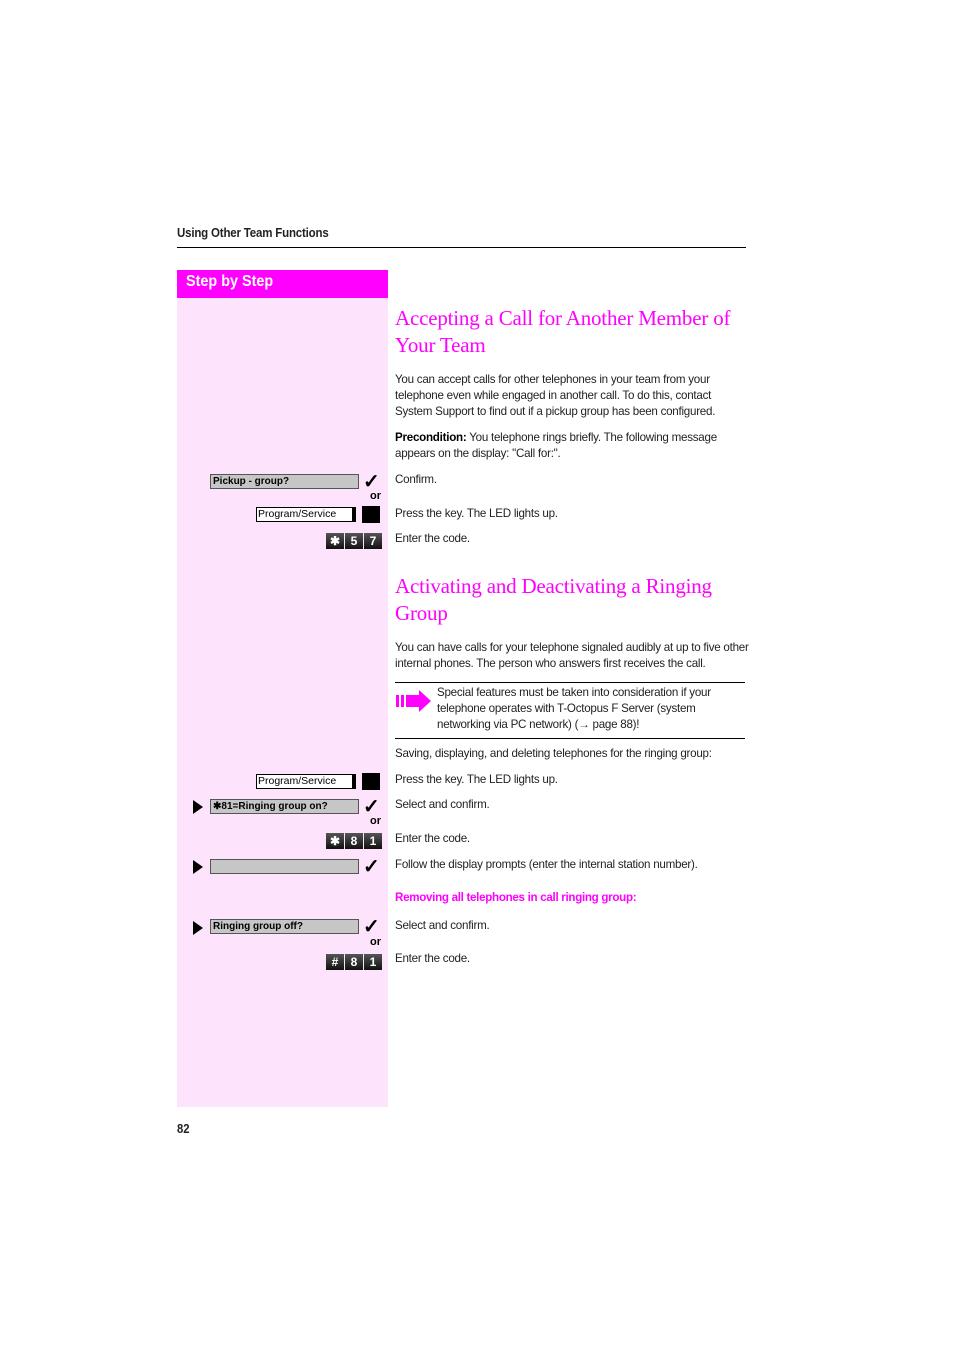  What do you see at coordinates (440, 345) in the screenshot?
I see `section1-heading-line2: Your Team` at bounding box center [440, 345].